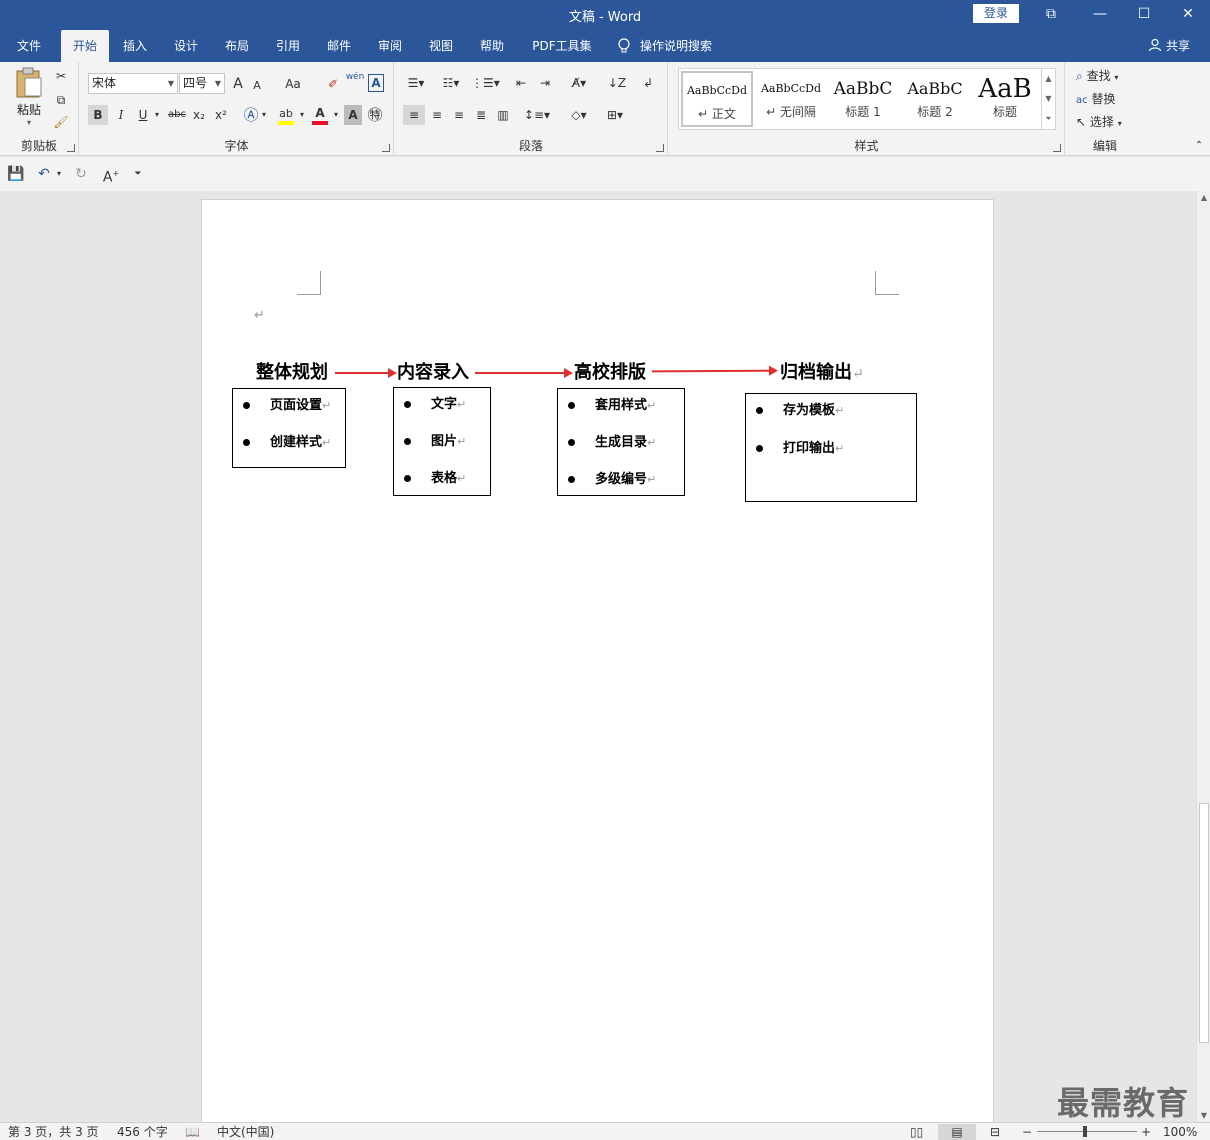 The width and height of the screenshot is (1210, 1140). Describe the element at coordinates (916, 1132) in the screenshot. I see `read-mode-icon: ▯▯` at that location.